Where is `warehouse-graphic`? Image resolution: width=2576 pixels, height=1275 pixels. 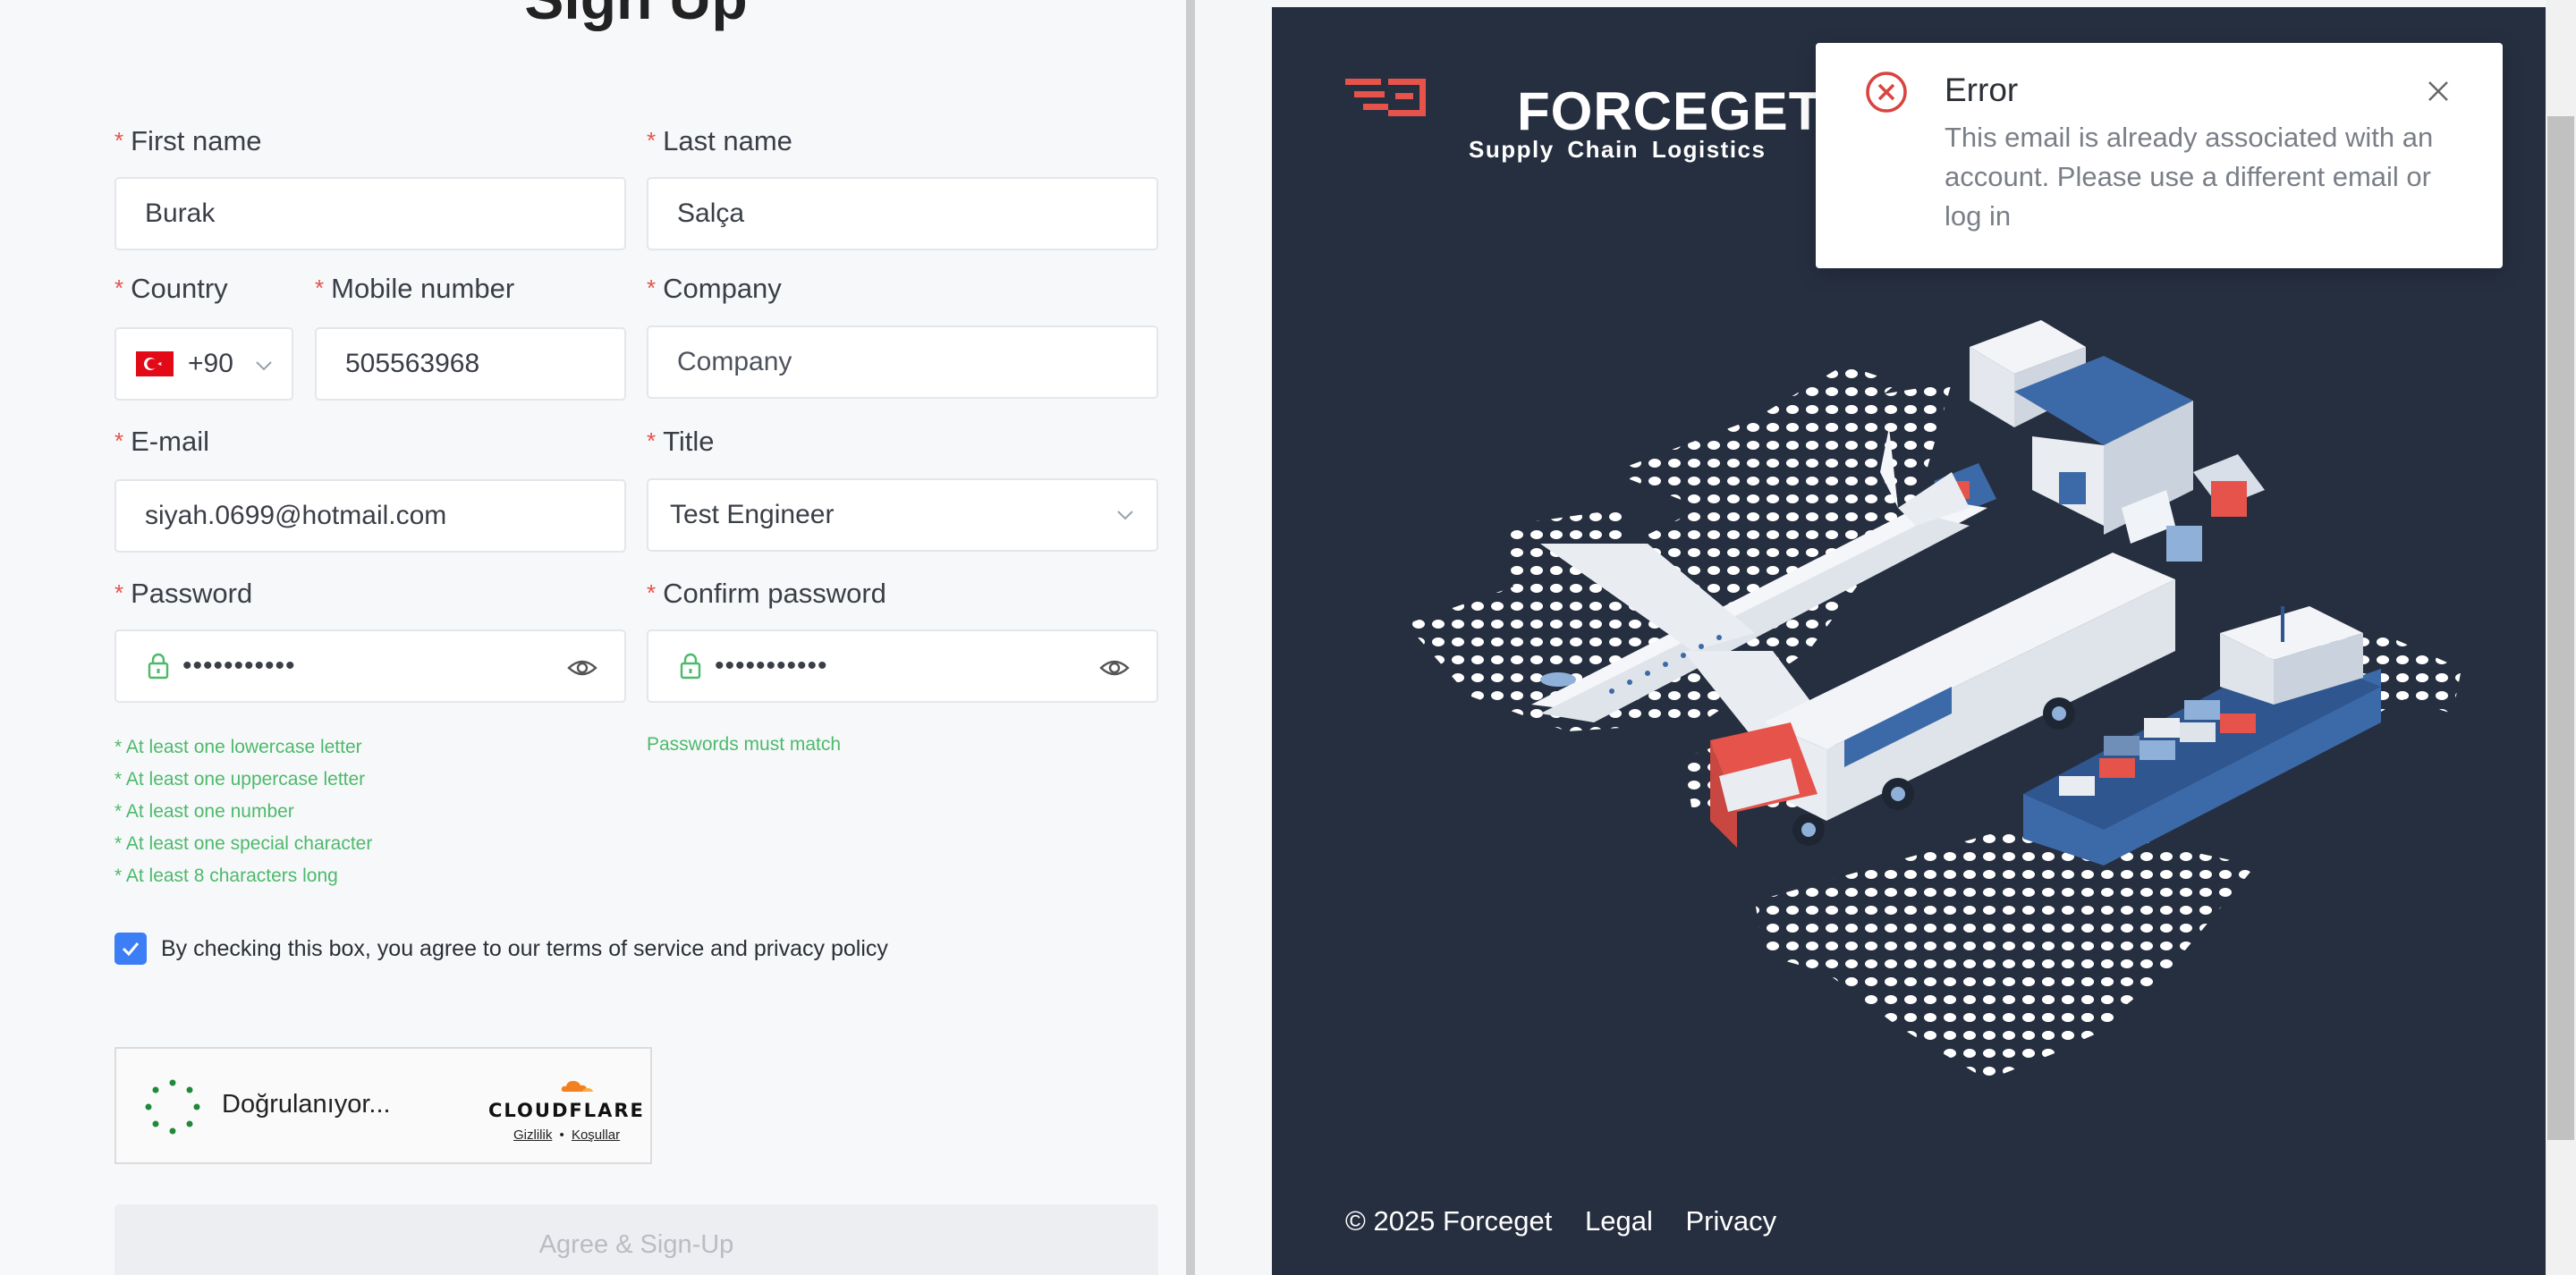 warehouse-graphic is located at coordinates (2099, 441).